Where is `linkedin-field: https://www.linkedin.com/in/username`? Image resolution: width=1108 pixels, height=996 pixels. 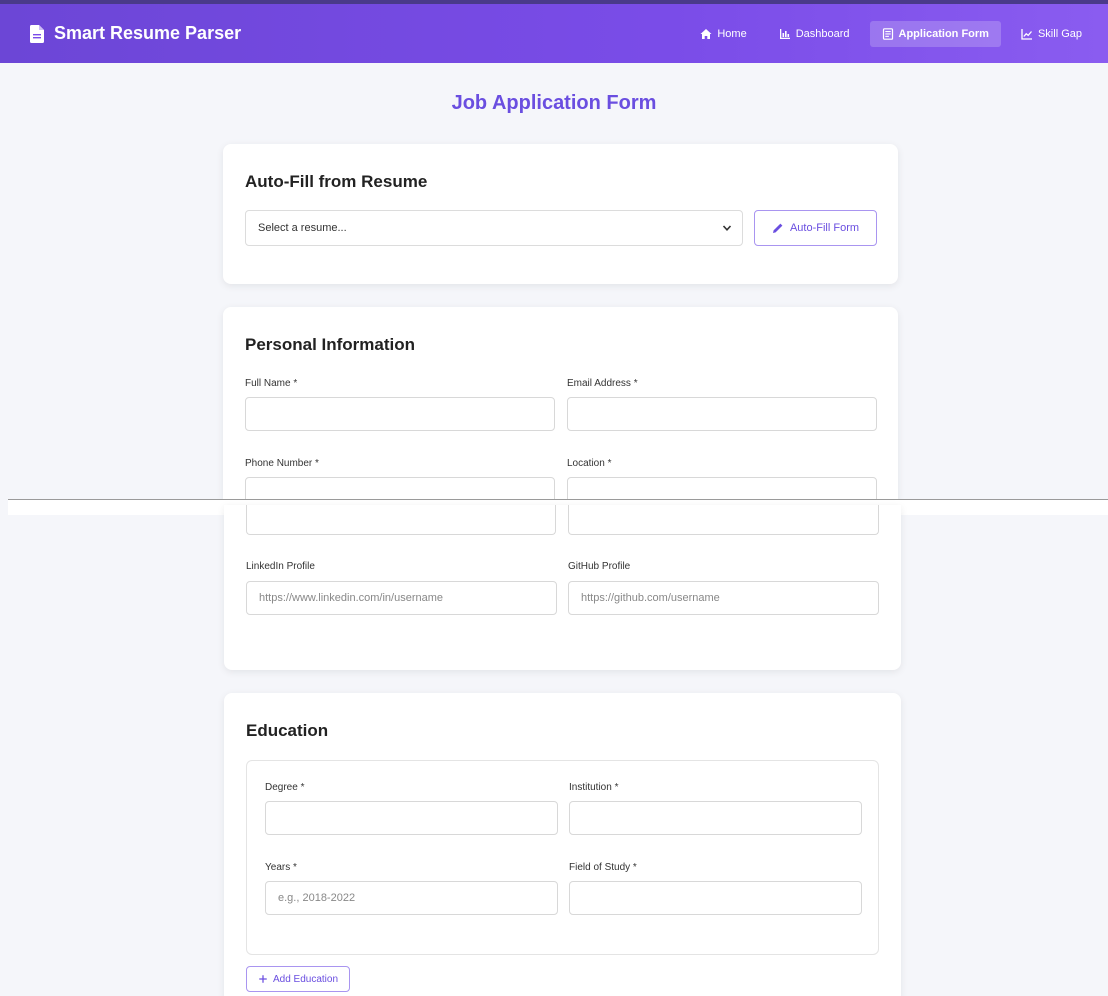 linkedin-field: https://www.linkedin.com/in/username is located at coordinates (401, 598).